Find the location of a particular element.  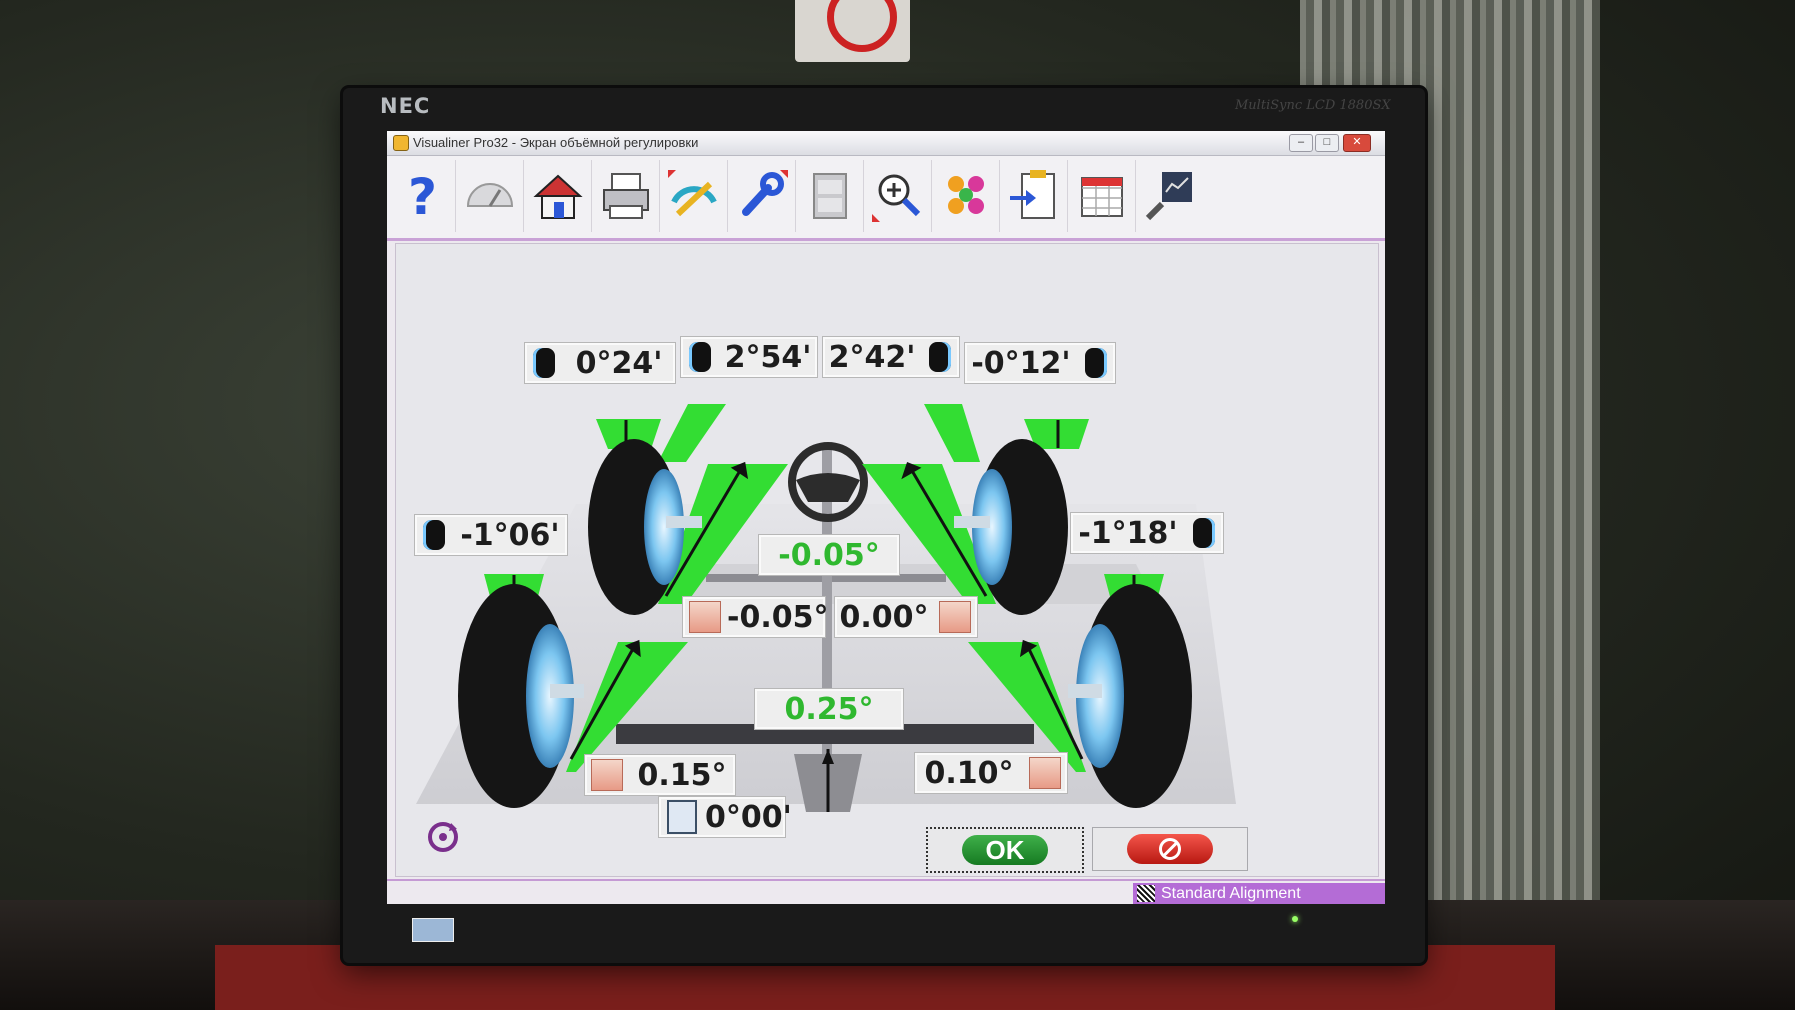

print-button is located at coordinates (626, 196).